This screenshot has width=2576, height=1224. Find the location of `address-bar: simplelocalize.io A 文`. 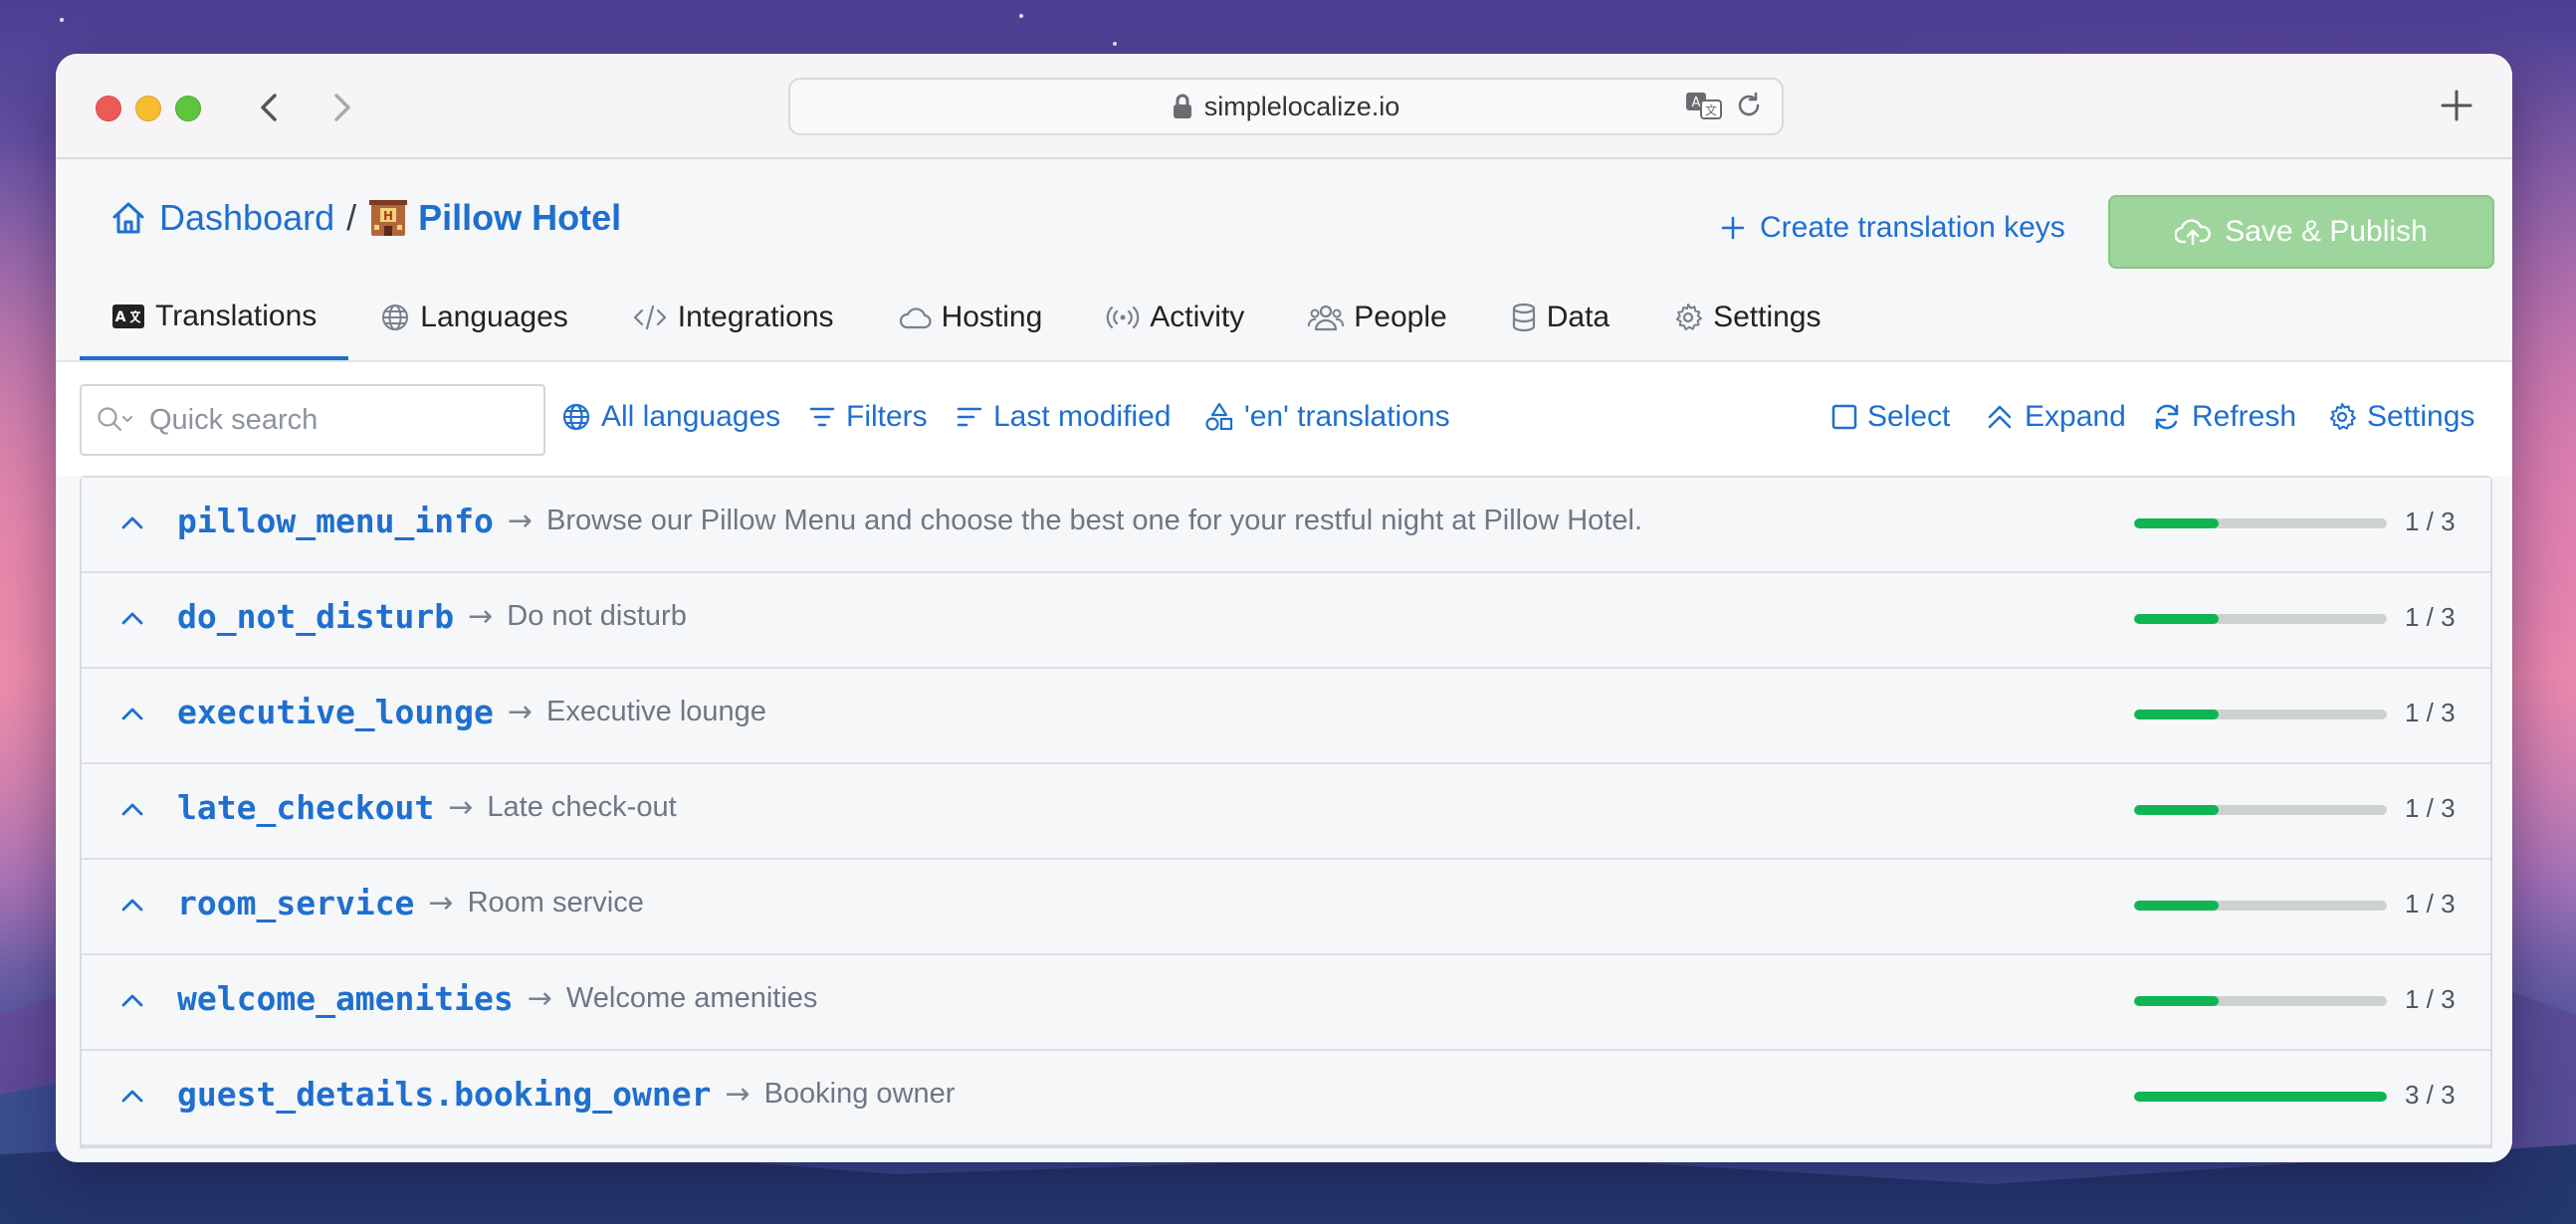

address-bar: simplelocalize.io A 文 is located at coordinates (1286, 106).